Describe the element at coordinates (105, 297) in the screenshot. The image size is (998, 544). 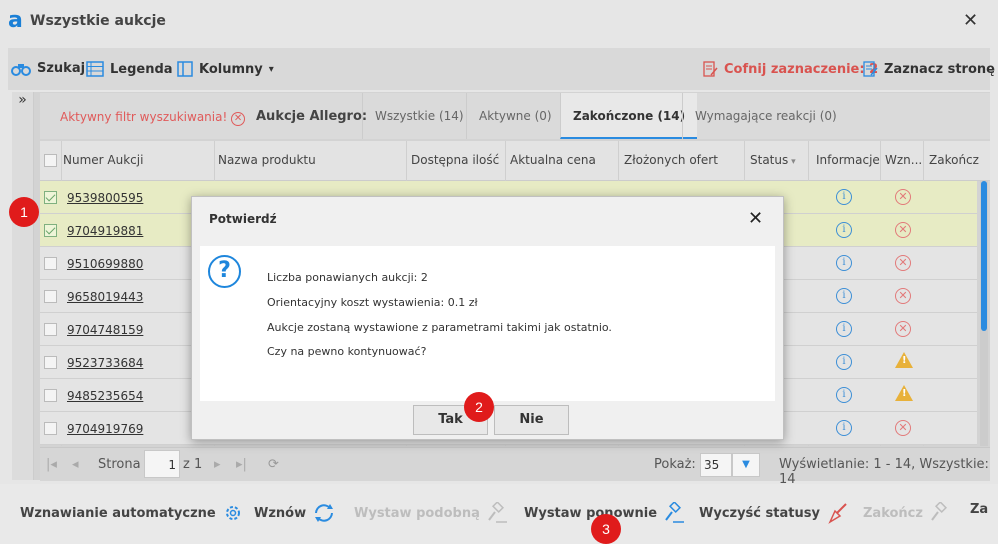
I see `auction-number-link: 9658019443` at that location.